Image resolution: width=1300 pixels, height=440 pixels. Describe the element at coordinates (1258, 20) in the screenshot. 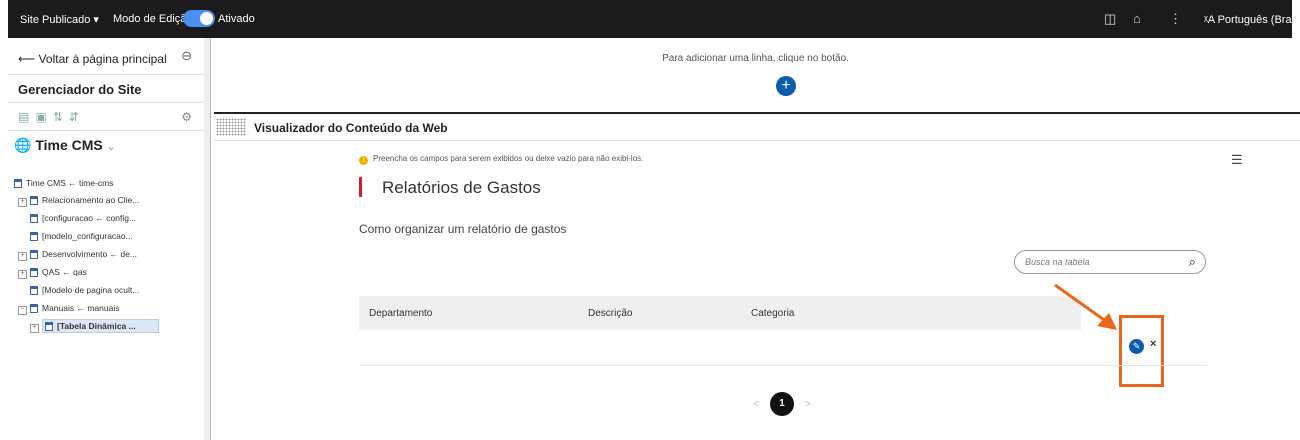

I see `language-label: Português (Brasil)` at that location.